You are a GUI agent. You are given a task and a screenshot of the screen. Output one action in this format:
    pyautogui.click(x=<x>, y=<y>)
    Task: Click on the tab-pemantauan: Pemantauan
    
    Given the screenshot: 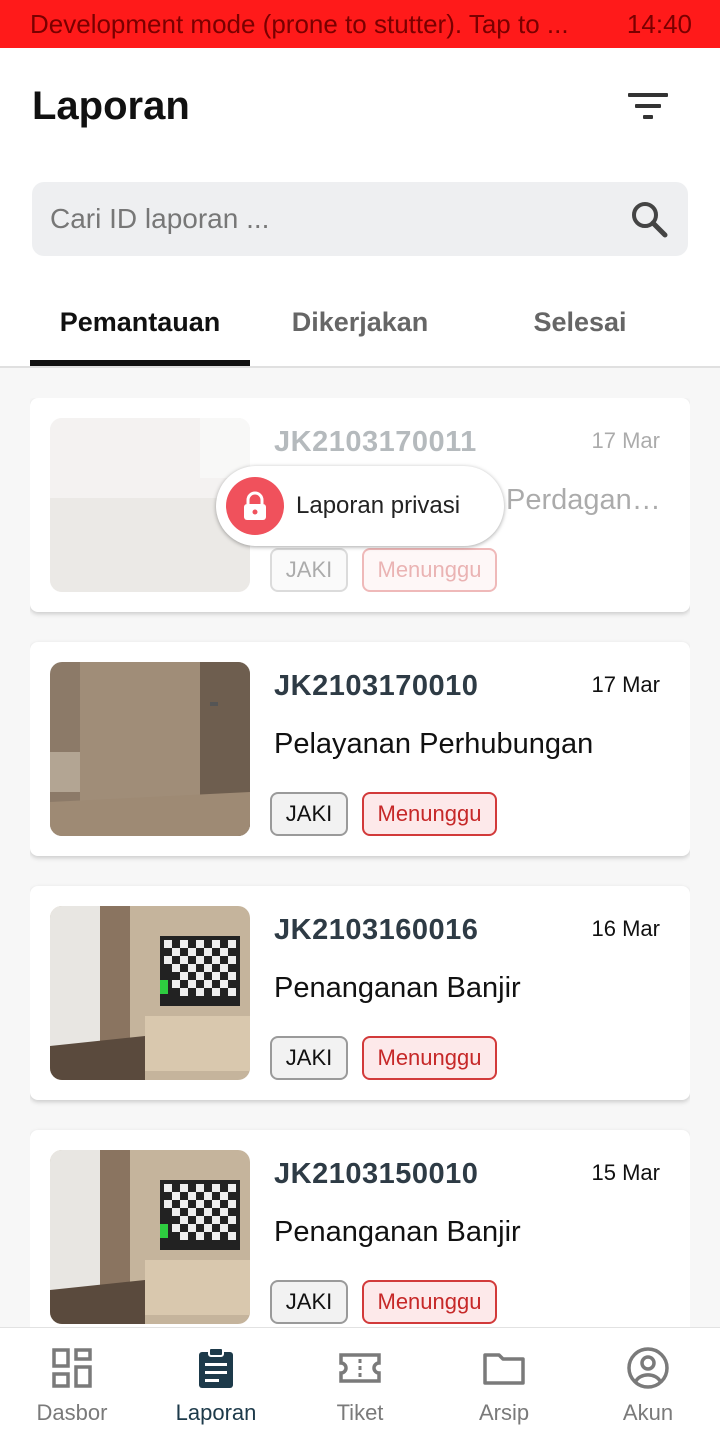 What is the action you would take?
    pyautogui.click(x=140, y=322)
    